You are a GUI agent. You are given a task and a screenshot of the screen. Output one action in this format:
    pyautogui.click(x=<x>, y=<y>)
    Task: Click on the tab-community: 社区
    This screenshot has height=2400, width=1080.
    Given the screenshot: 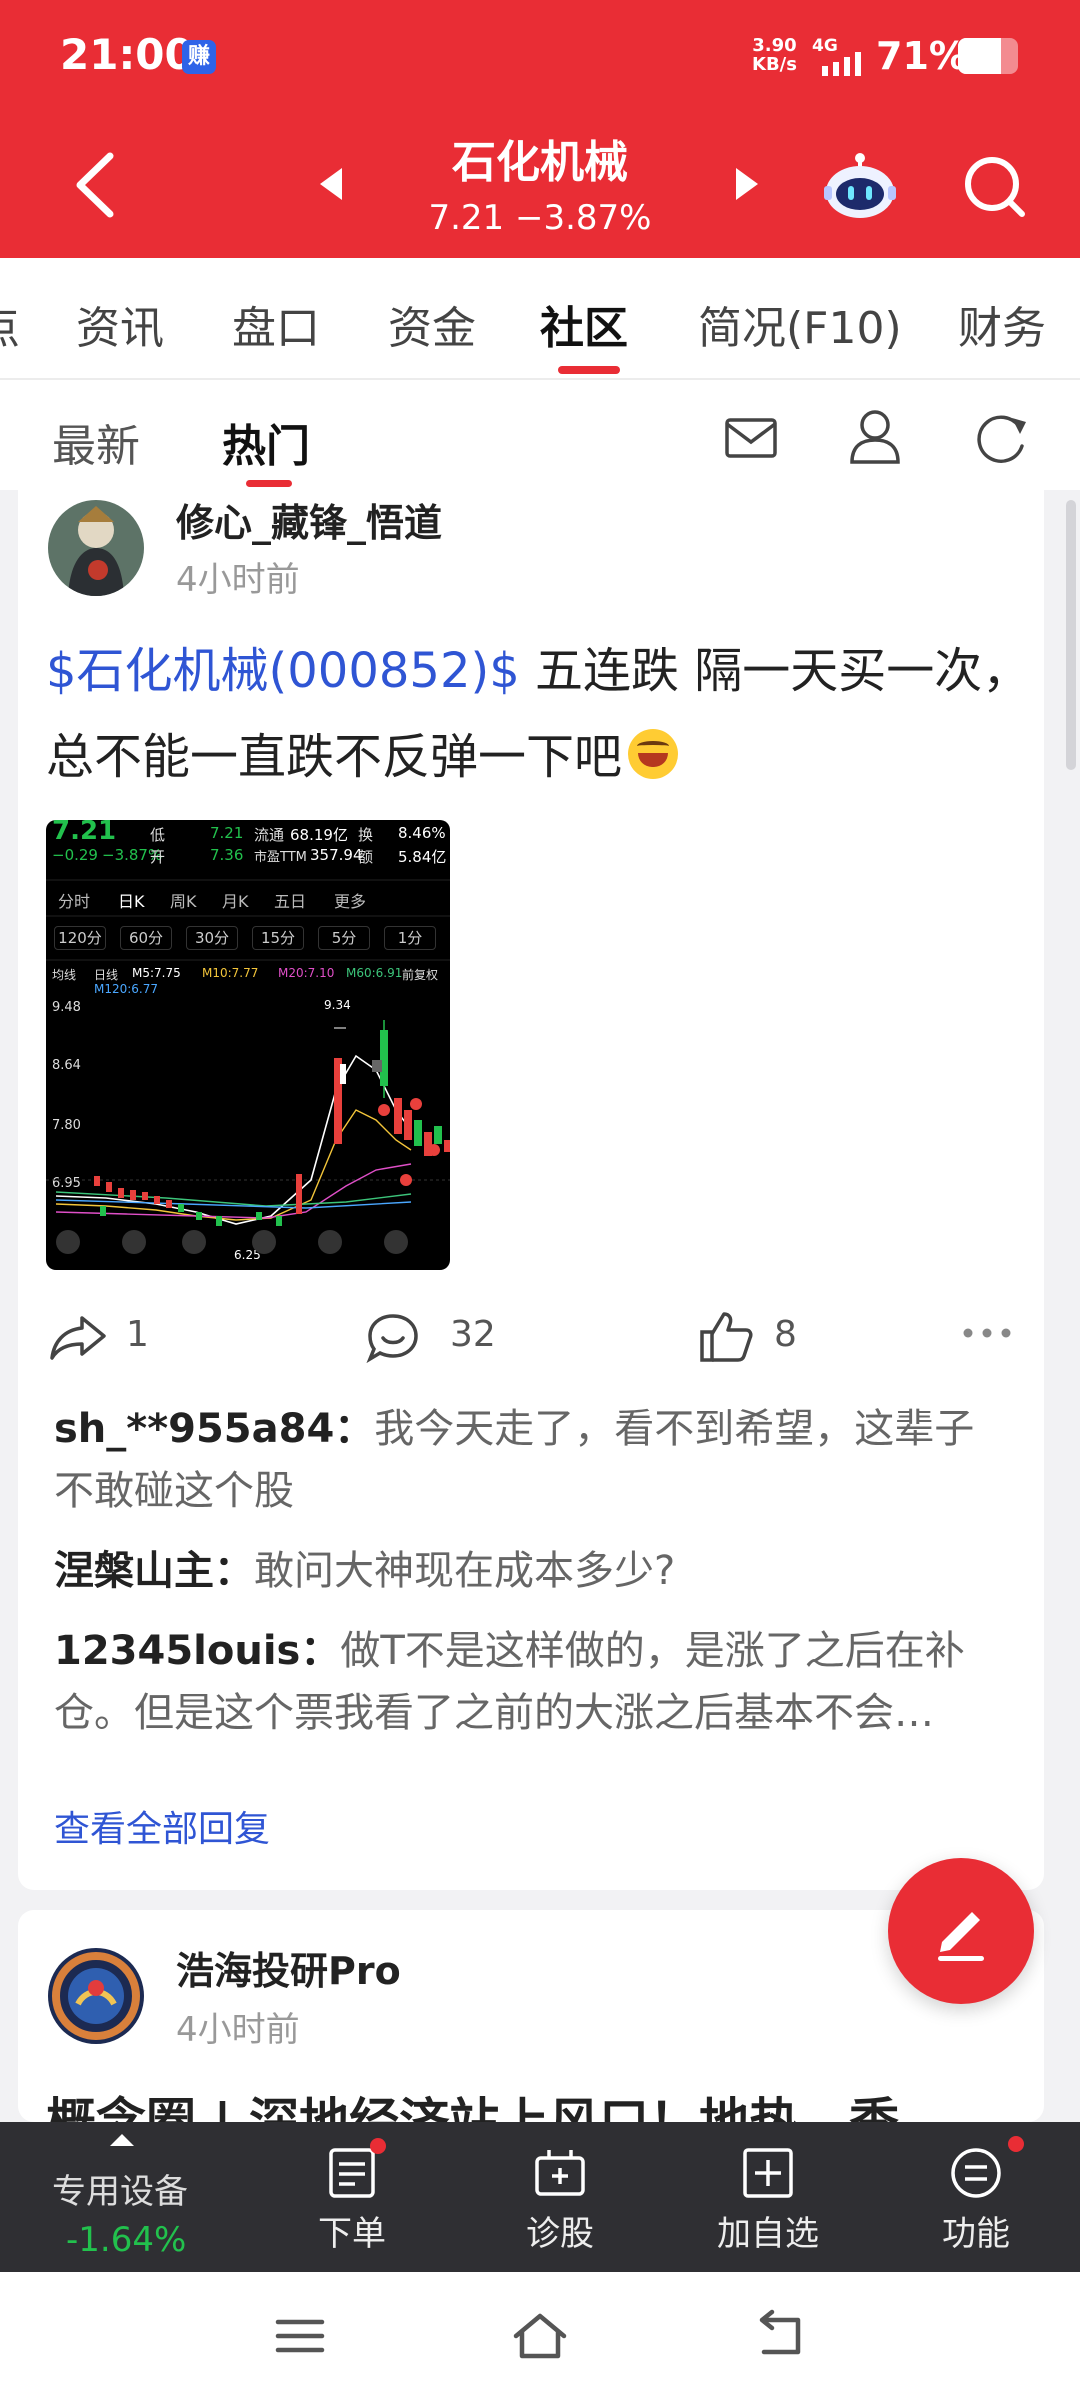 What is the action you would take?
    pyautogui.click(x=584, y=324)
    